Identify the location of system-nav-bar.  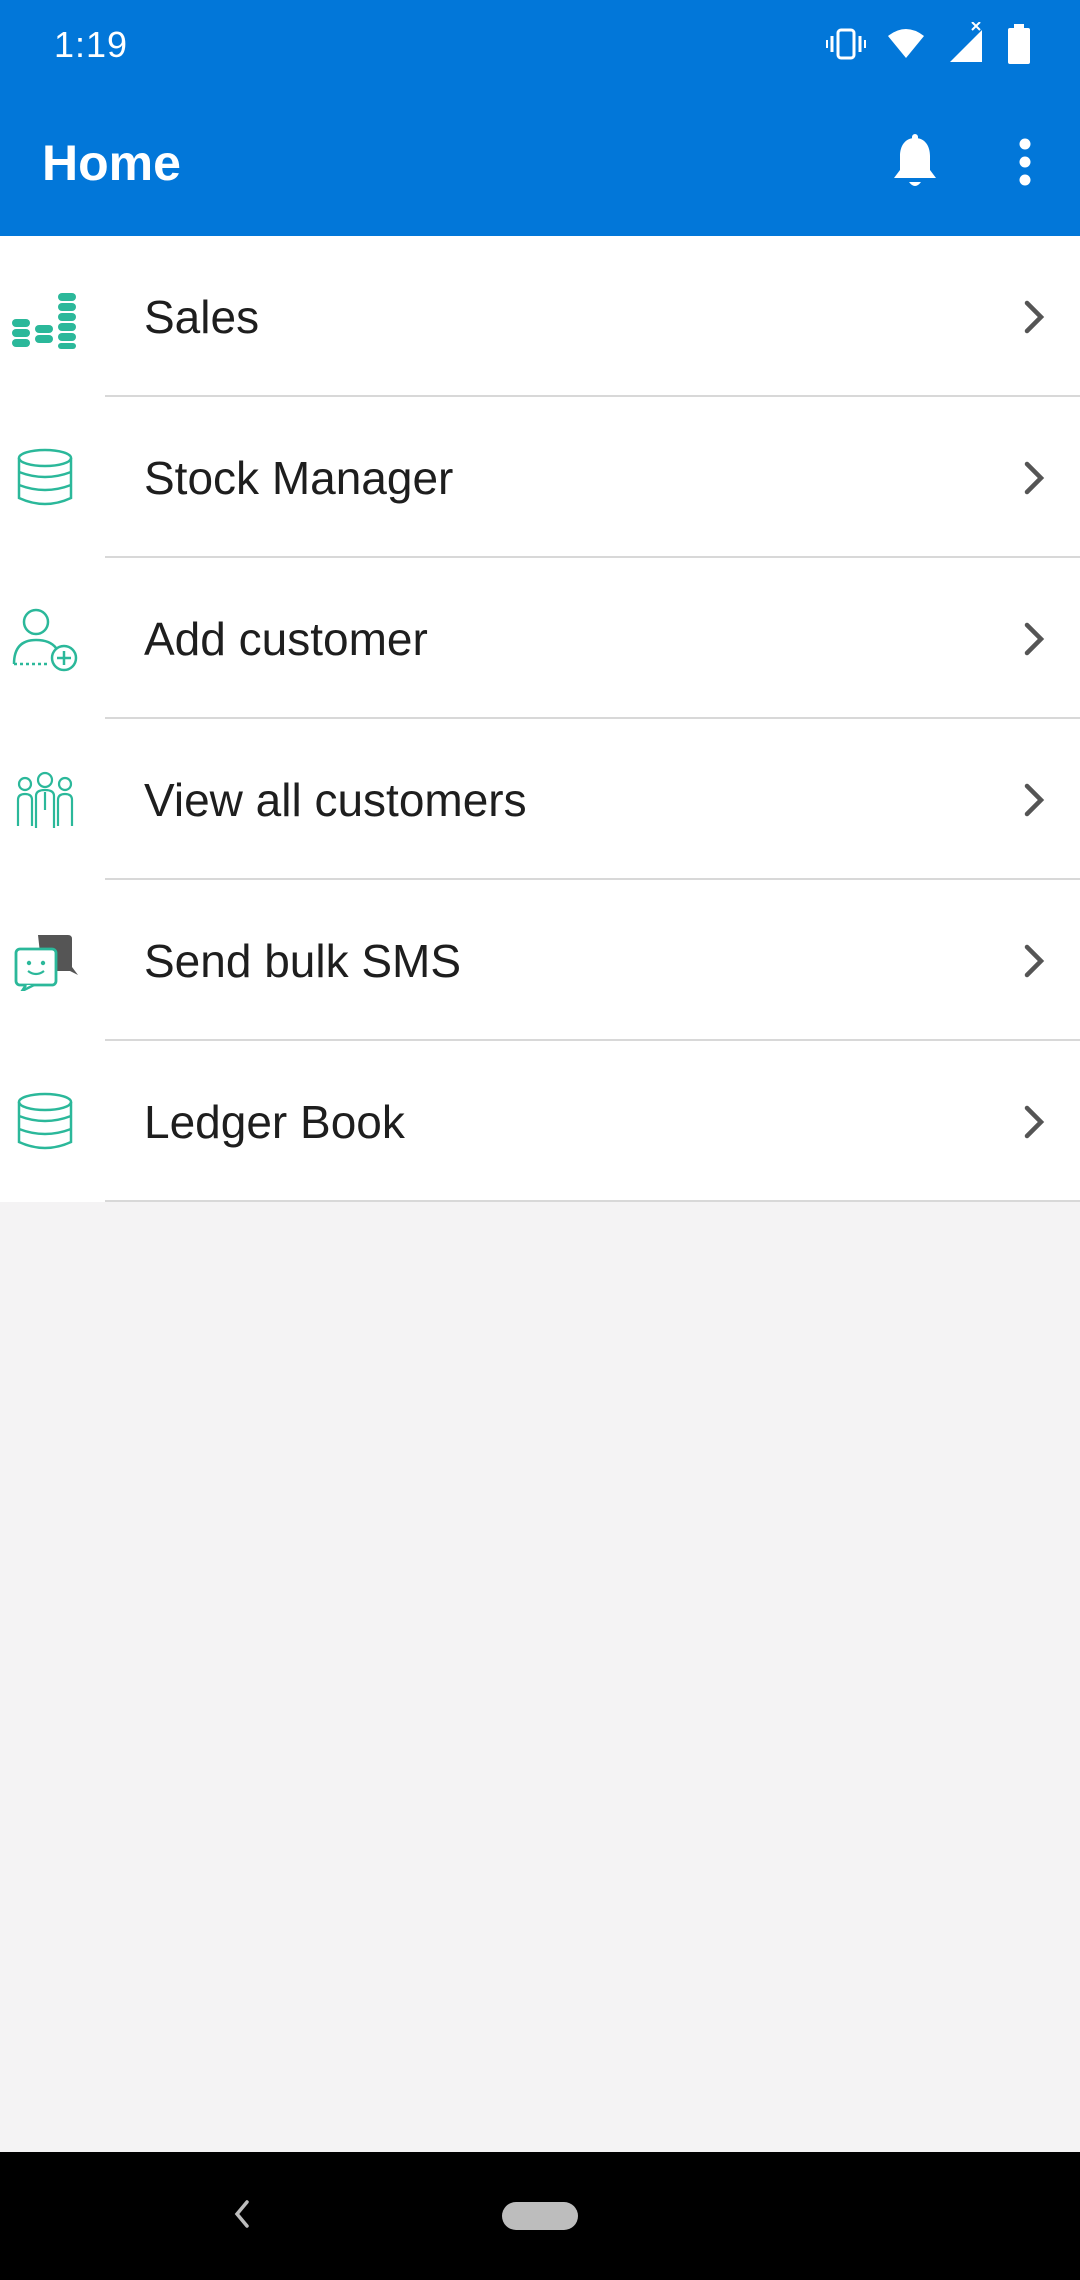
(540, 2216).